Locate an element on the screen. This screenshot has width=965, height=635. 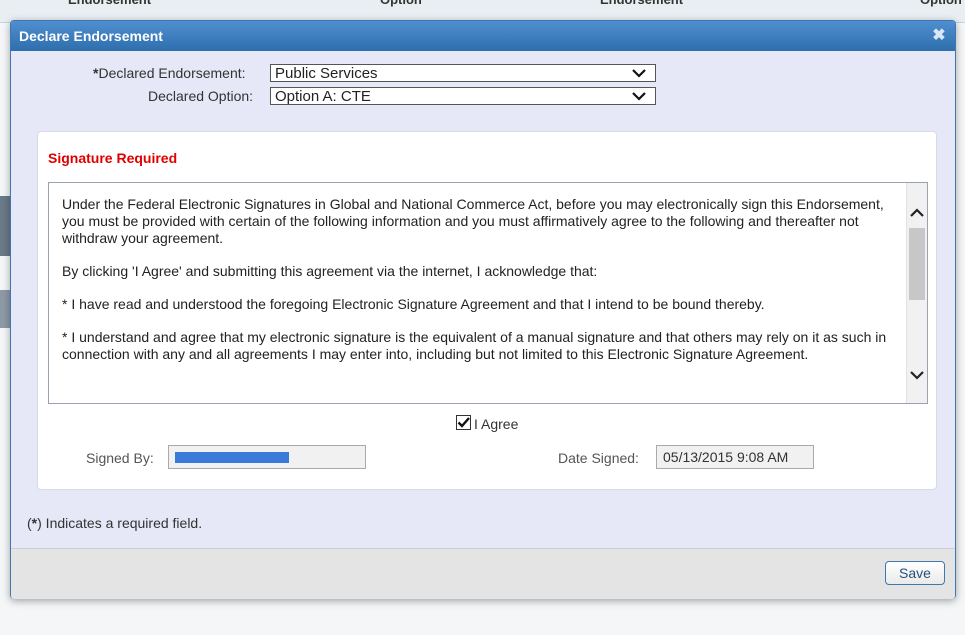
date-signed-label: Date Signed: is located at coordinates (598, 458).